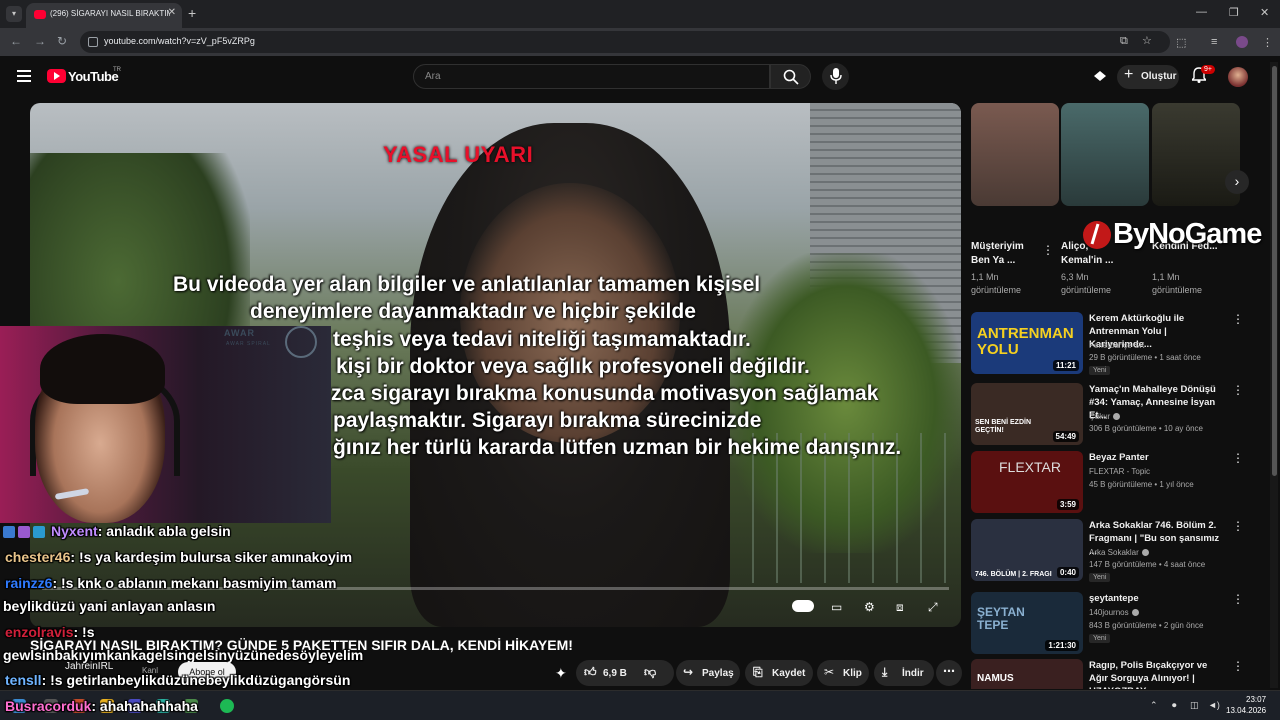 Image resolution: width=1280 pixels, height=720 pixels. Describe the element at coordinates (1119, 471) in the screenshot. I see `channel-name: FLEXTAR - Topic` at that location.